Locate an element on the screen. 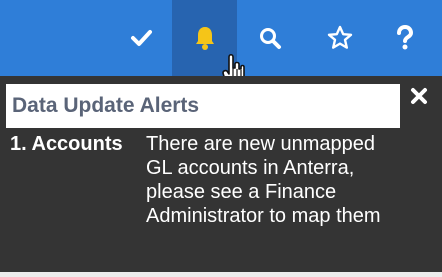  bell-icon is located at coordinates (204, 38).